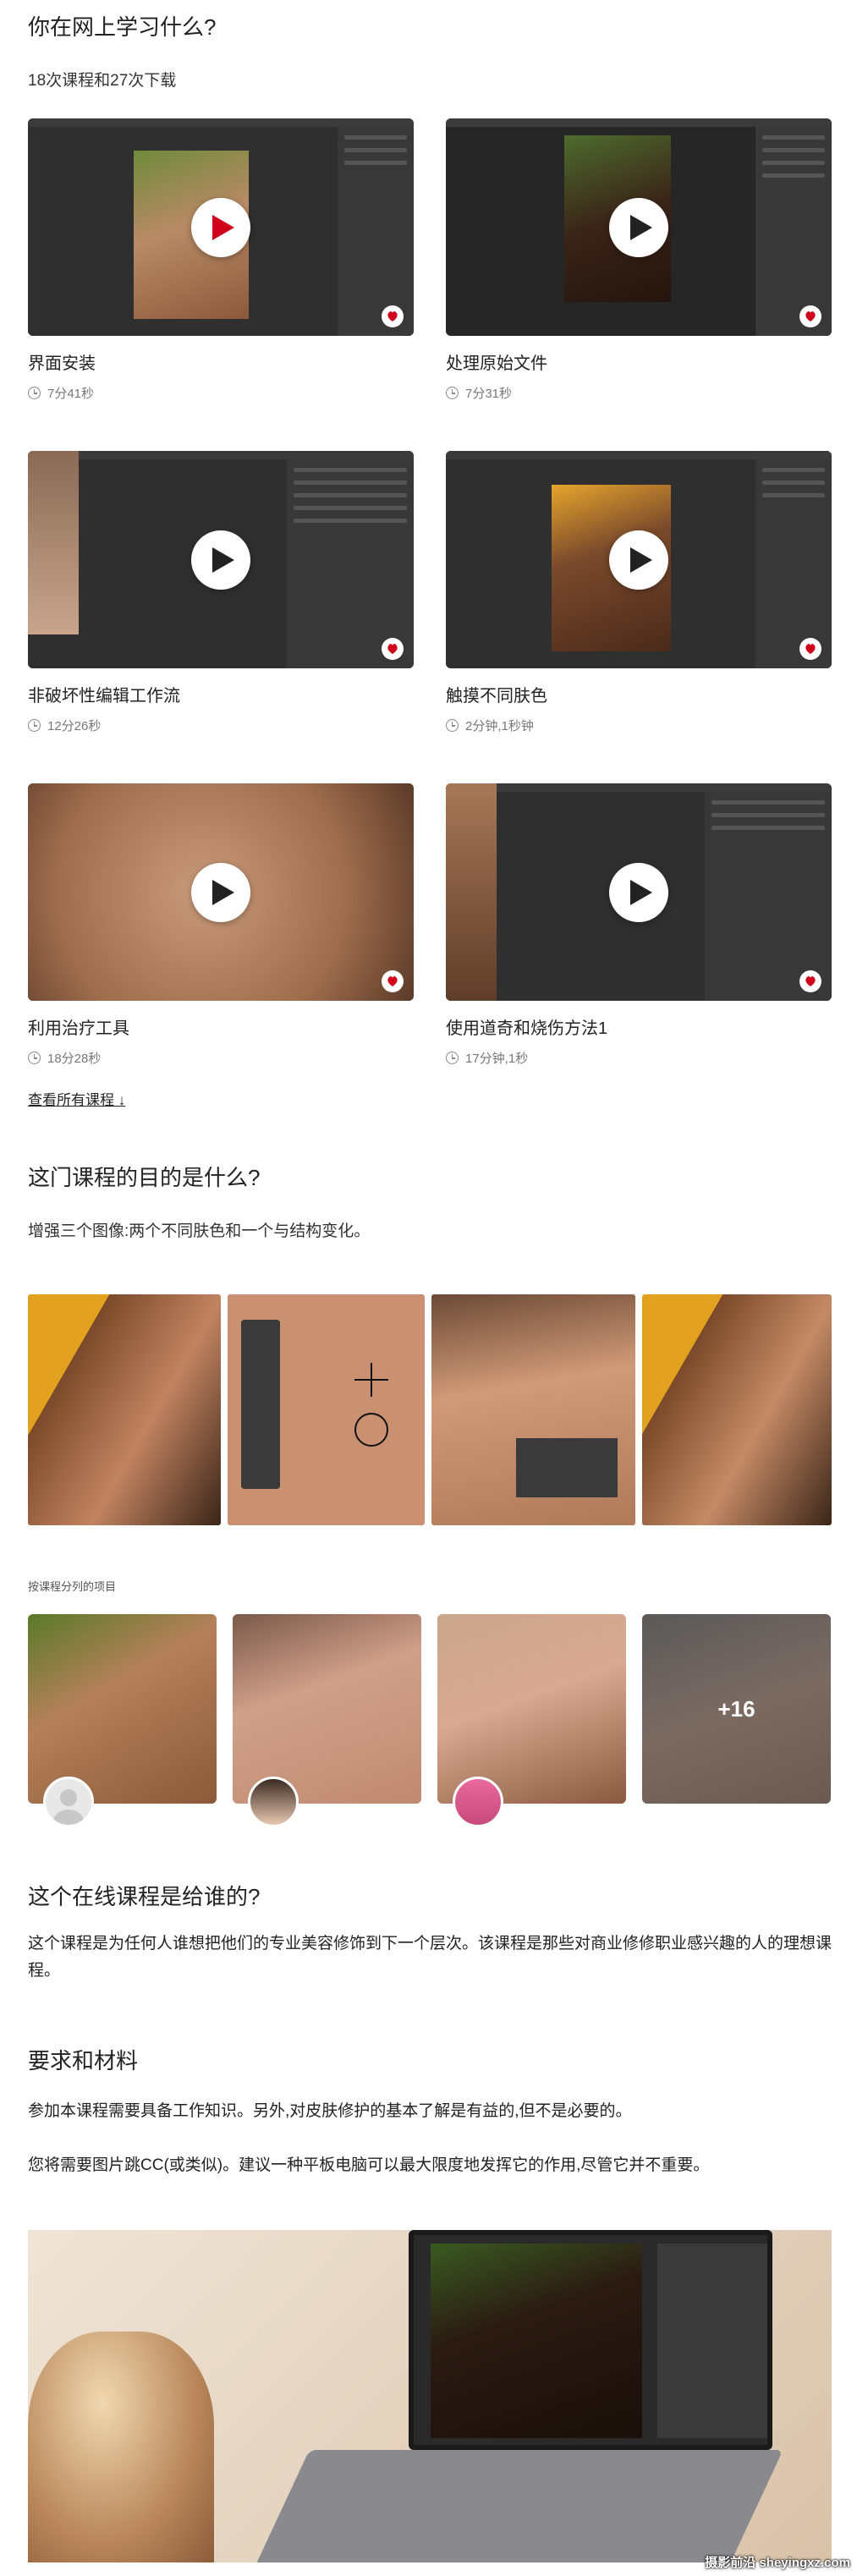  What do you see at coordinates (75, 1059) in the screenshot?
I see `lesson-duration: 18分28秒` at bounding box center [75, 1059].